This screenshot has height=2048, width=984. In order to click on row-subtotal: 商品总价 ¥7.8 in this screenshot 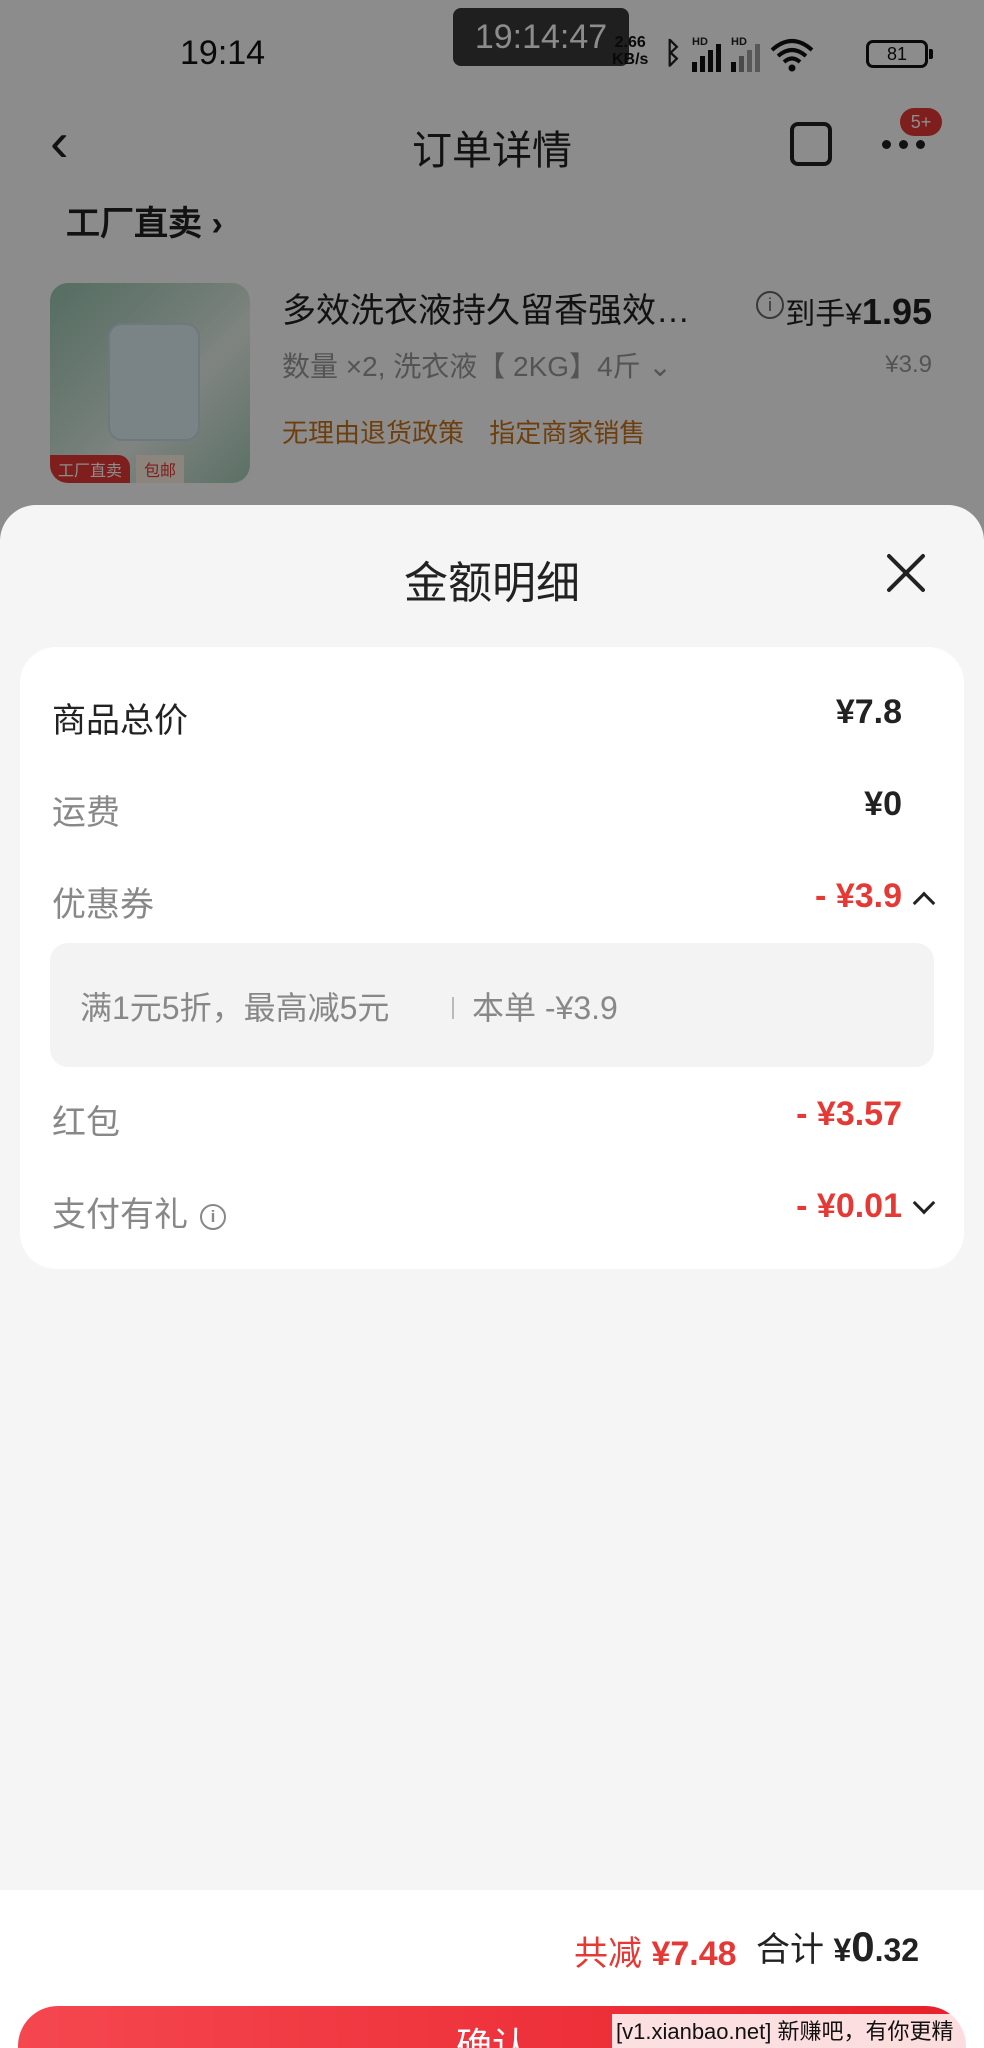, I will do `click(492, 713)`.